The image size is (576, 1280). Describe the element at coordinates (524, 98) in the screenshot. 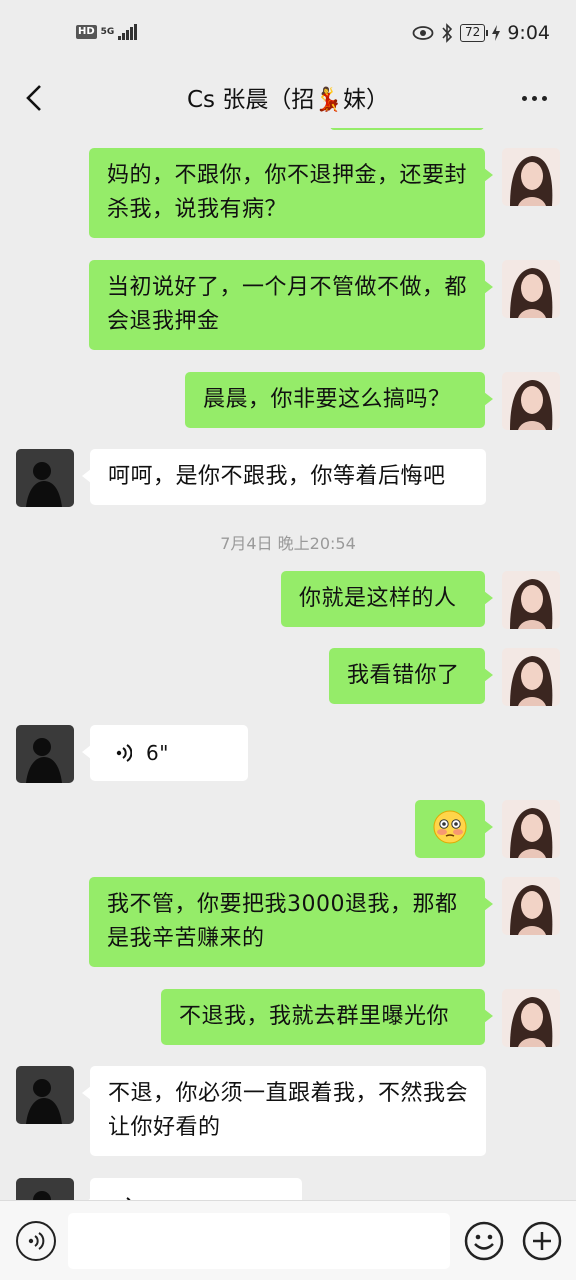

I see `more-dots-icon` at that location.